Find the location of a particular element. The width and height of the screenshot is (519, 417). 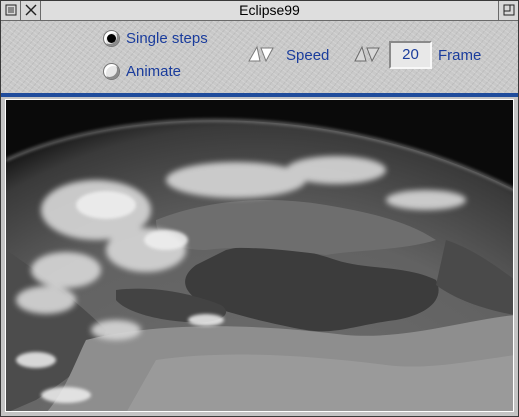

toggle-size-button is located at coordinates (508, 10).